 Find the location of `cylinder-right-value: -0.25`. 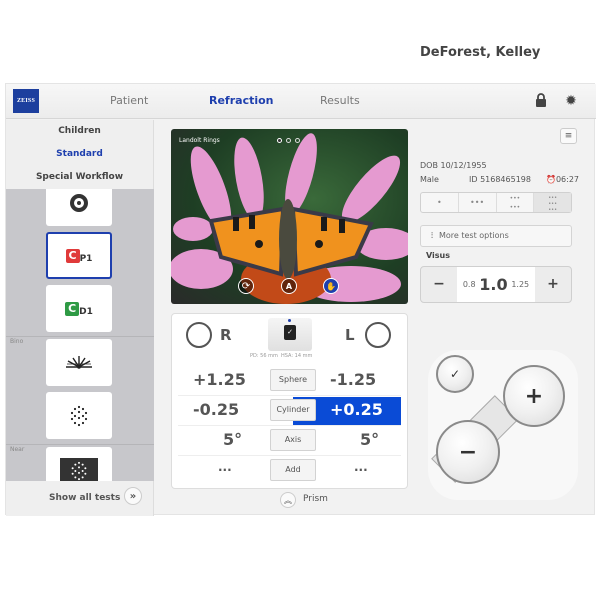

cylinder-right-value: -0.25 is located at coordinates (216, 409).